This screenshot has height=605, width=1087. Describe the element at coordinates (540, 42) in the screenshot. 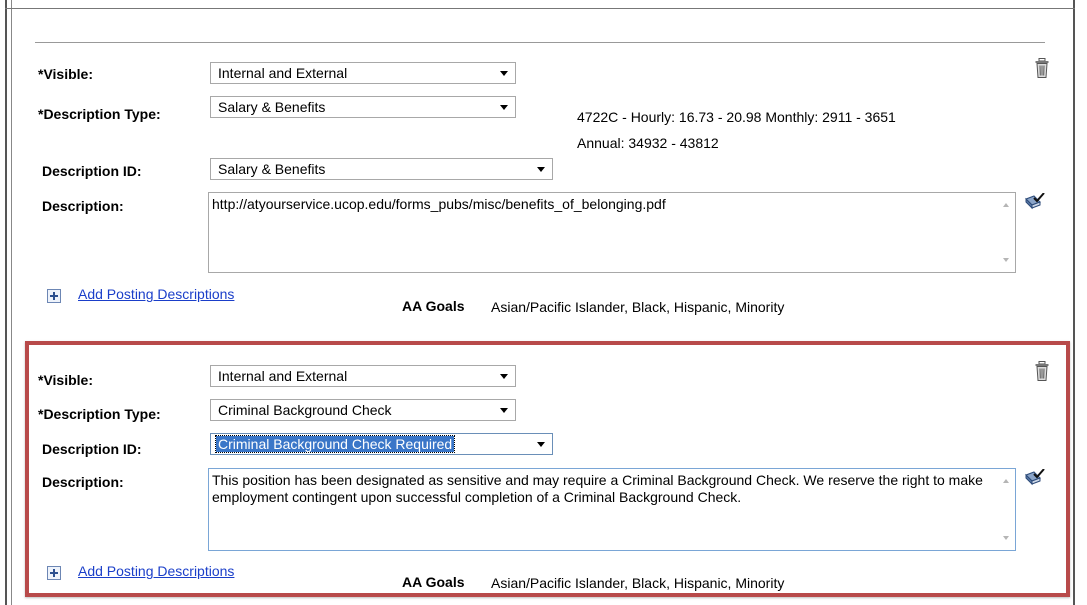

I see `section-divider` at that location.